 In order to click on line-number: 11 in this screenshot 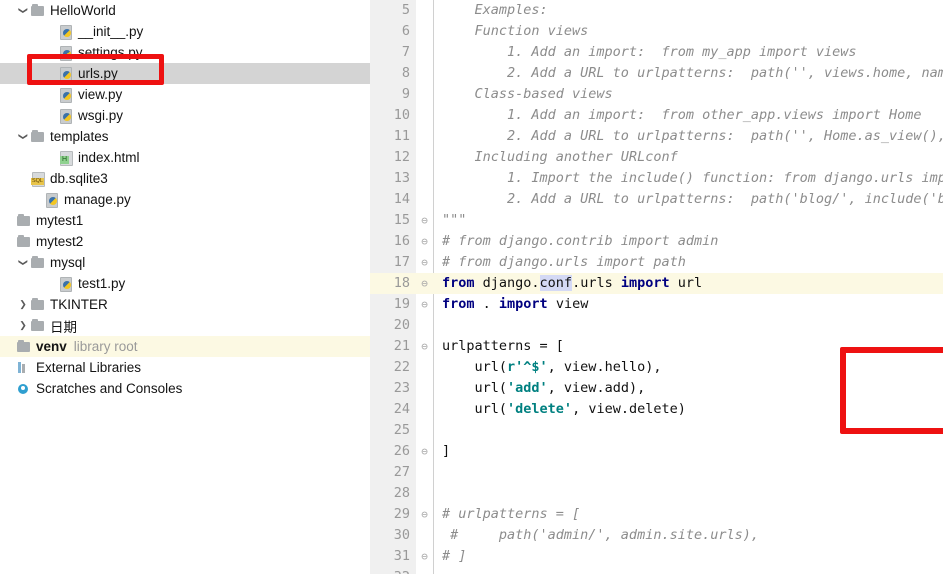, I will do `click(401, 136)`.